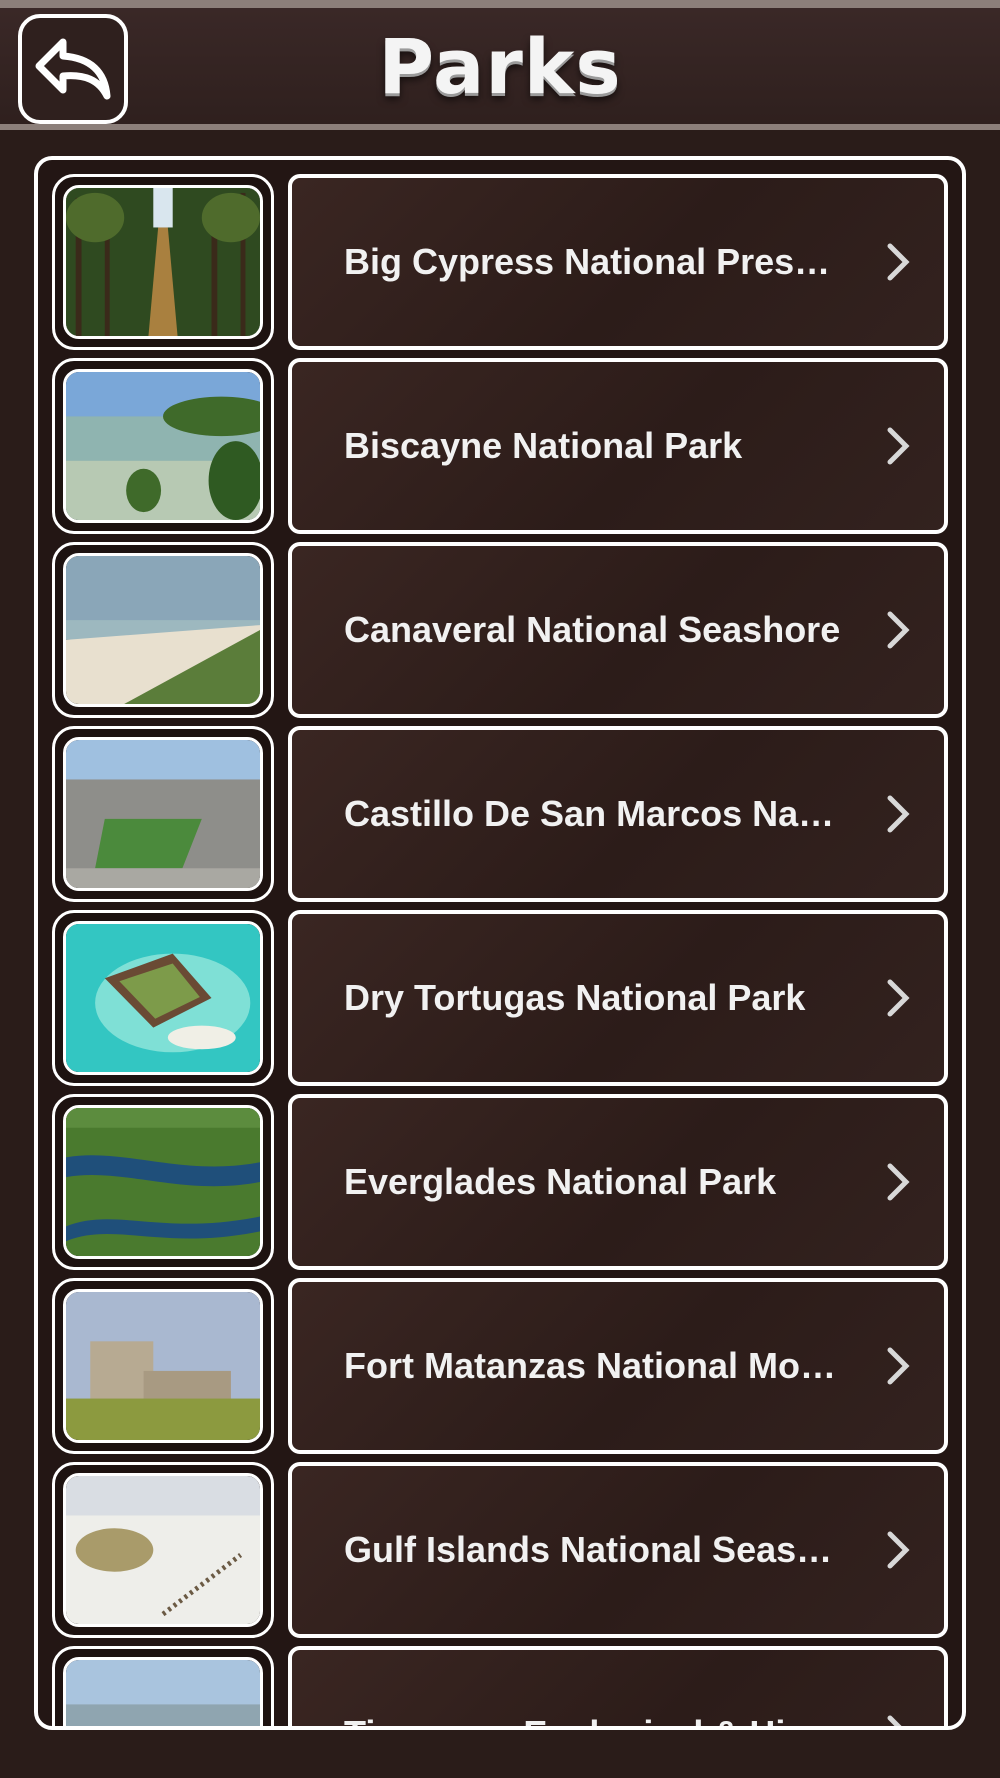 This screenshot has width=1000, height=1778. I want to click on list-item: Dry Tortugas National Park, so click(500, 998).